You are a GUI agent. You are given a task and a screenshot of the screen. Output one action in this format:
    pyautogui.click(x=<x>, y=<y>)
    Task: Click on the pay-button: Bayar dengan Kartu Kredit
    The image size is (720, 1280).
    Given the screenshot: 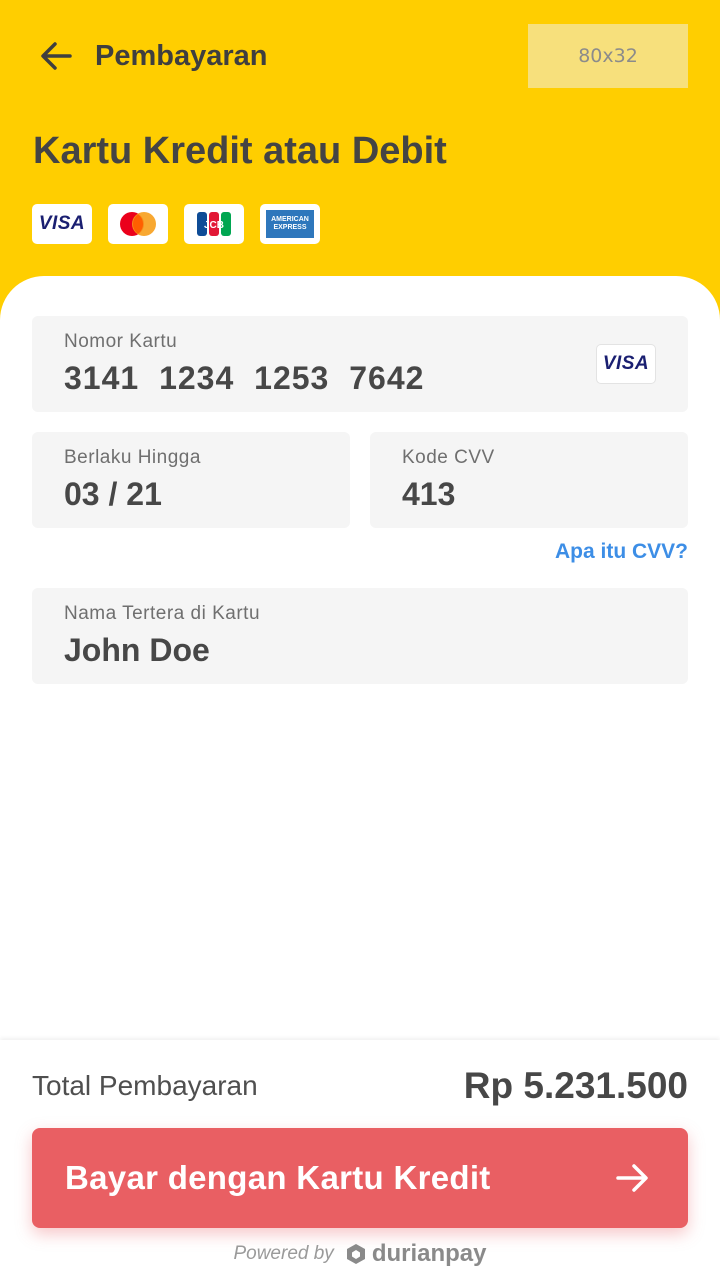 What is the action you would take?
    pyautogui.click(x=360, y=1178)
    